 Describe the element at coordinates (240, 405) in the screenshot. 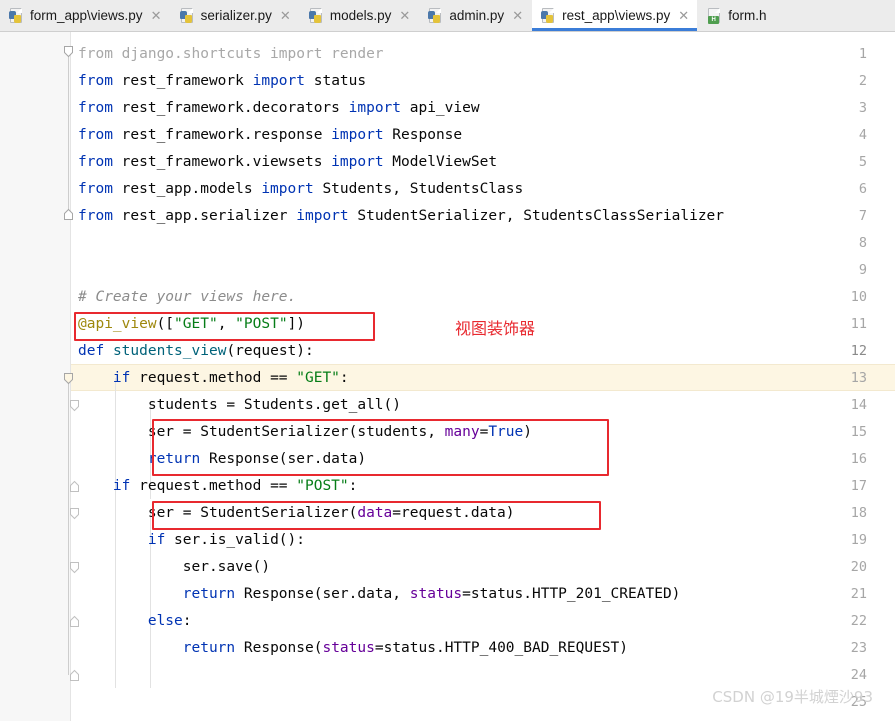

I see `code-line: students = Students.get_all()` at that location.